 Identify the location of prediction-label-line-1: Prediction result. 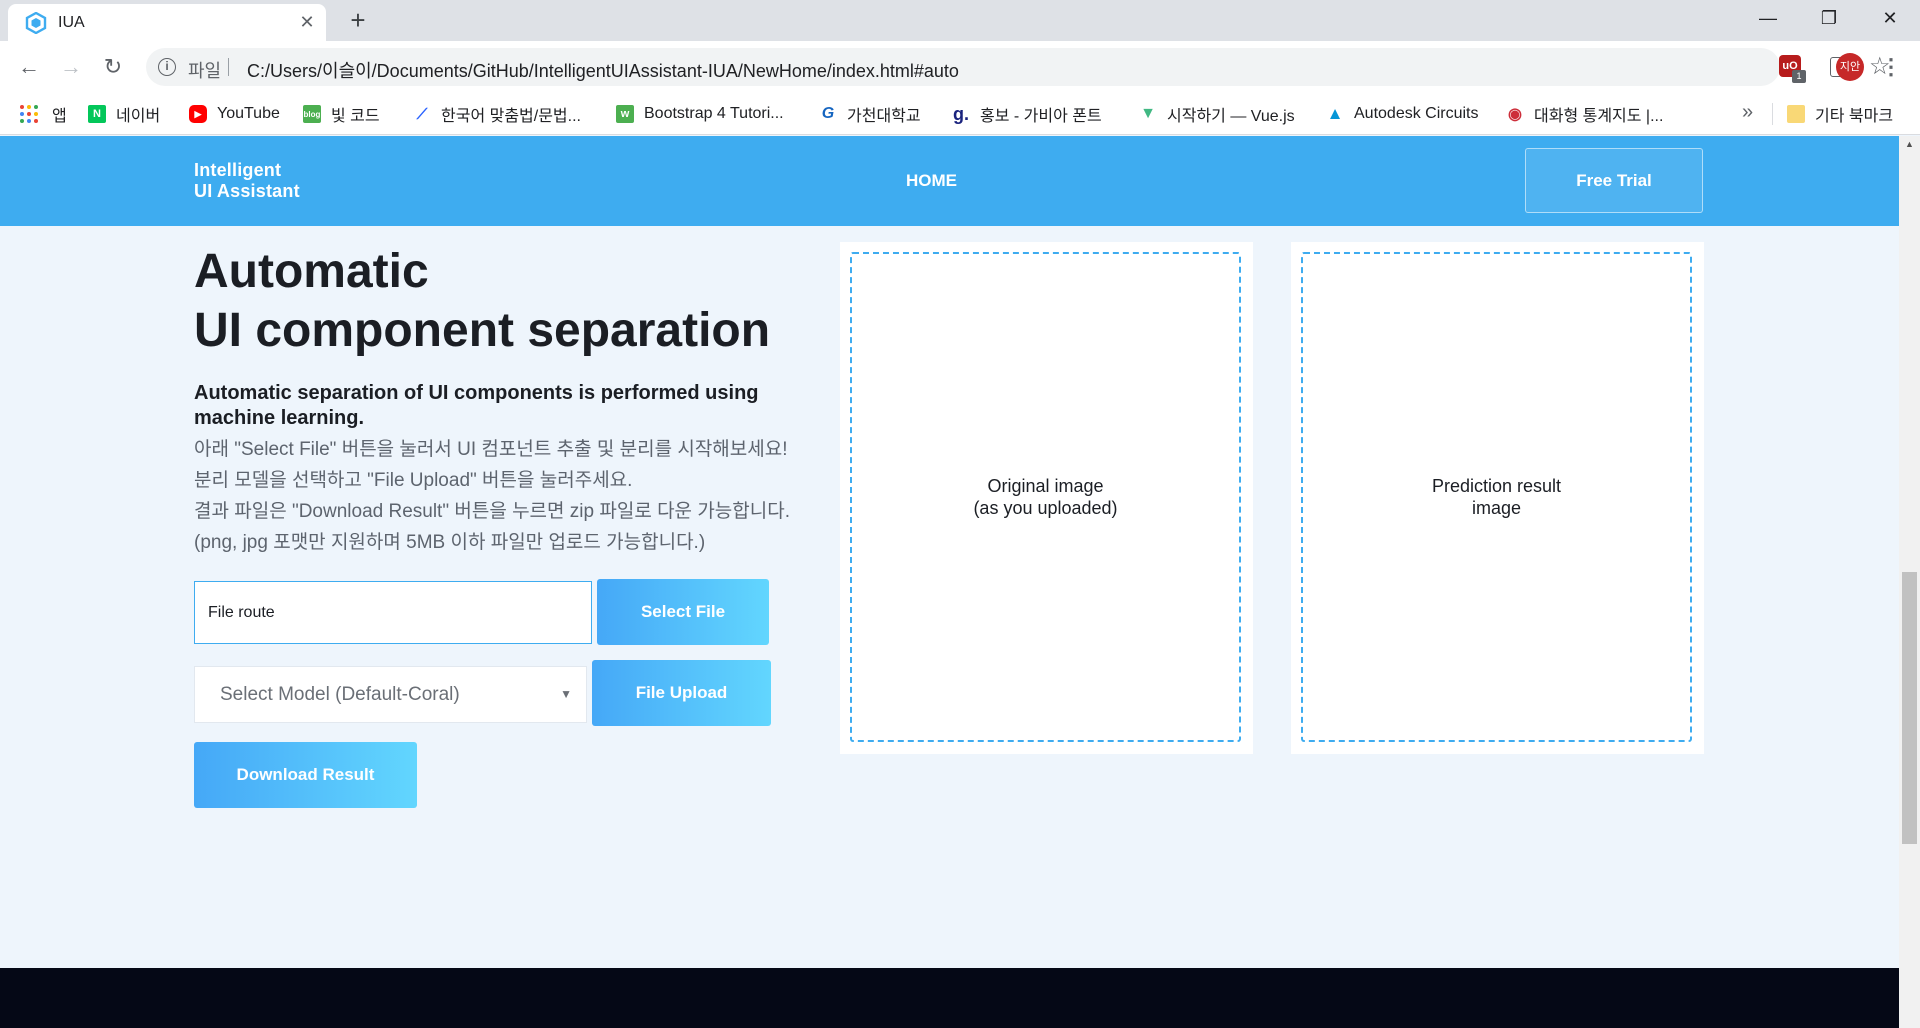
(1496, 486).